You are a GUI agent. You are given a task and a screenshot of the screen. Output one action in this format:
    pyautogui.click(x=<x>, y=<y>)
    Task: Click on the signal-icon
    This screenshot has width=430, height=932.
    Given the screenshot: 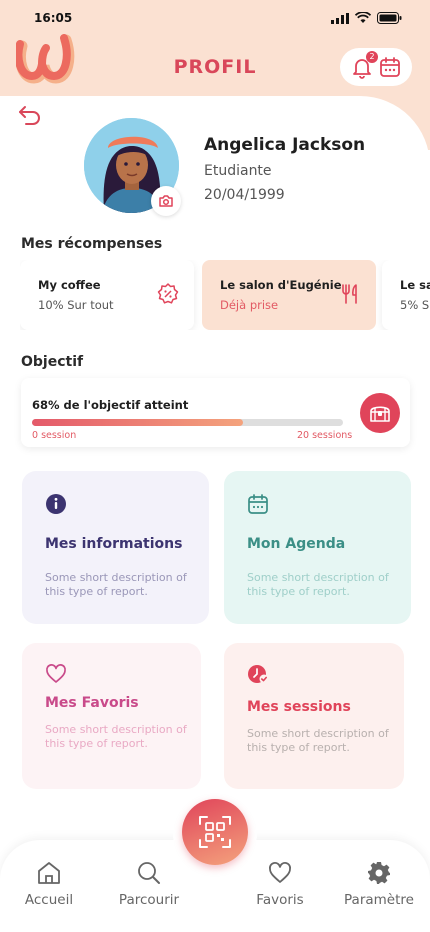 What is the action you would take?
    pyautogui.click(x=340, y=18)
    